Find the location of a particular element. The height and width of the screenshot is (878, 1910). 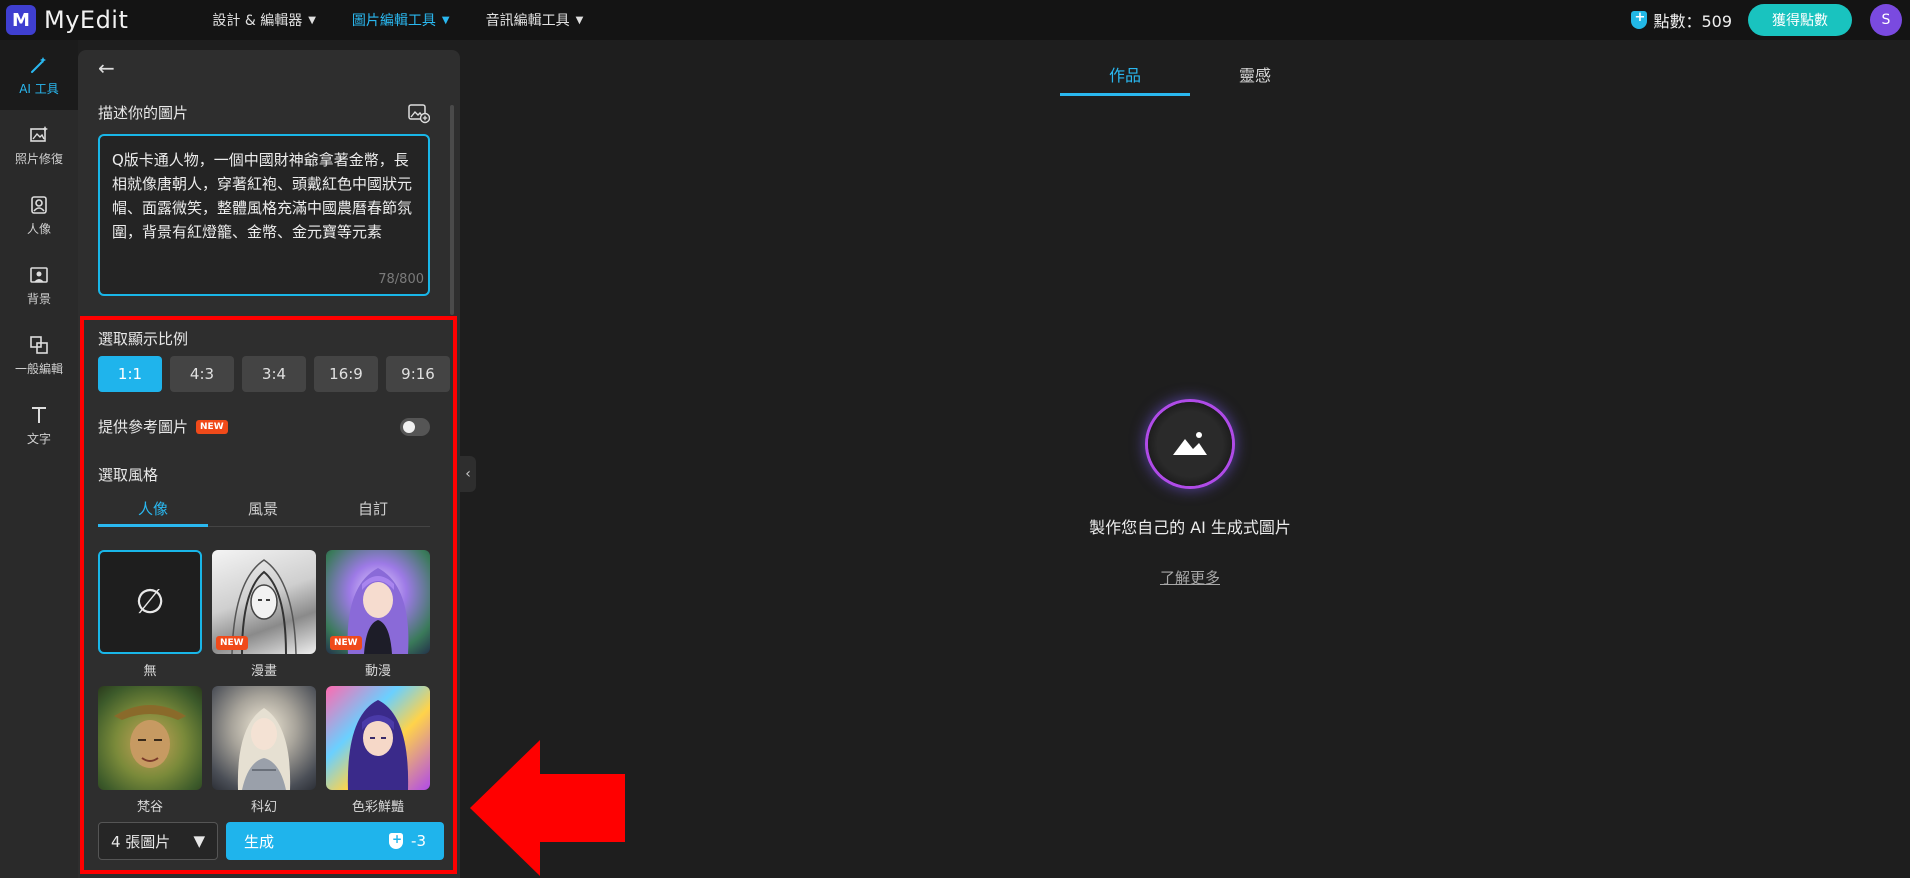

nav-label: 圖片編輯工具 is located at coordinates (393, 21).